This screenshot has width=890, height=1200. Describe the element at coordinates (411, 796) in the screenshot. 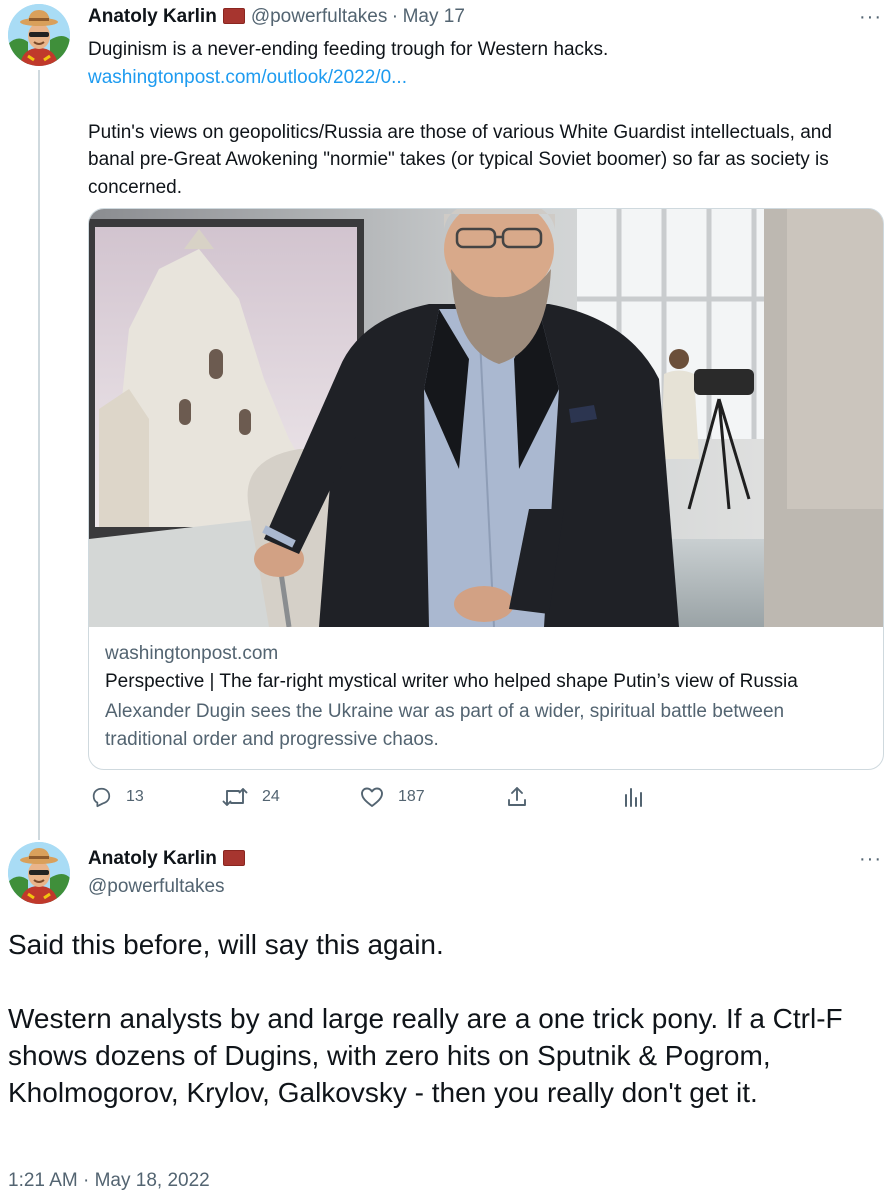

I see `like-count: 187` at that location.